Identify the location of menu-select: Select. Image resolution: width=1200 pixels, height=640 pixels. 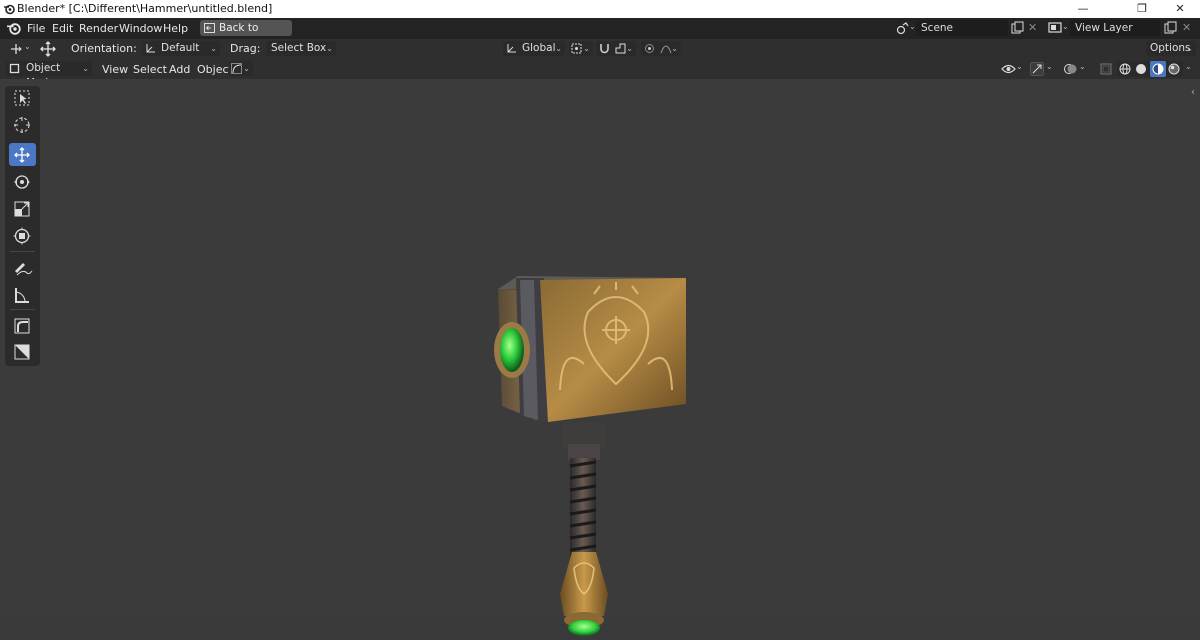
(150, 69).